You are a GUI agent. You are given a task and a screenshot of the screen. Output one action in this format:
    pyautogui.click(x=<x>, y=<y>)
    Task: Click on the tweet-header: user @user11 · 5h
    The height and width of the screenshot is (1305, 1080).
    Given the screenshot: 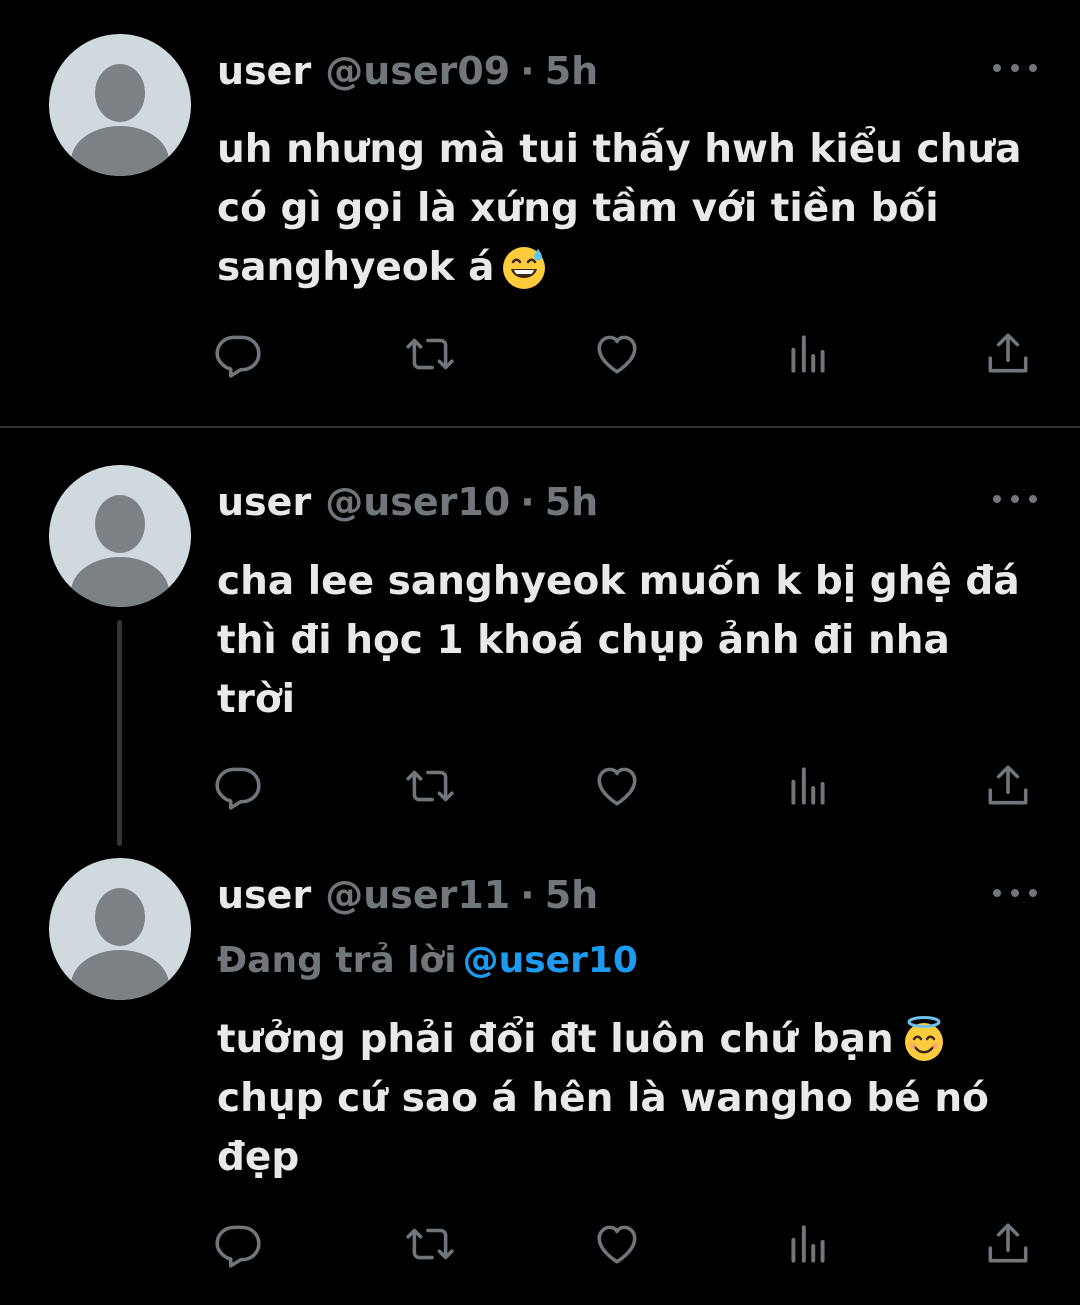 What is the action you would take?
    pyautogui.click(x=407, y=895)
    